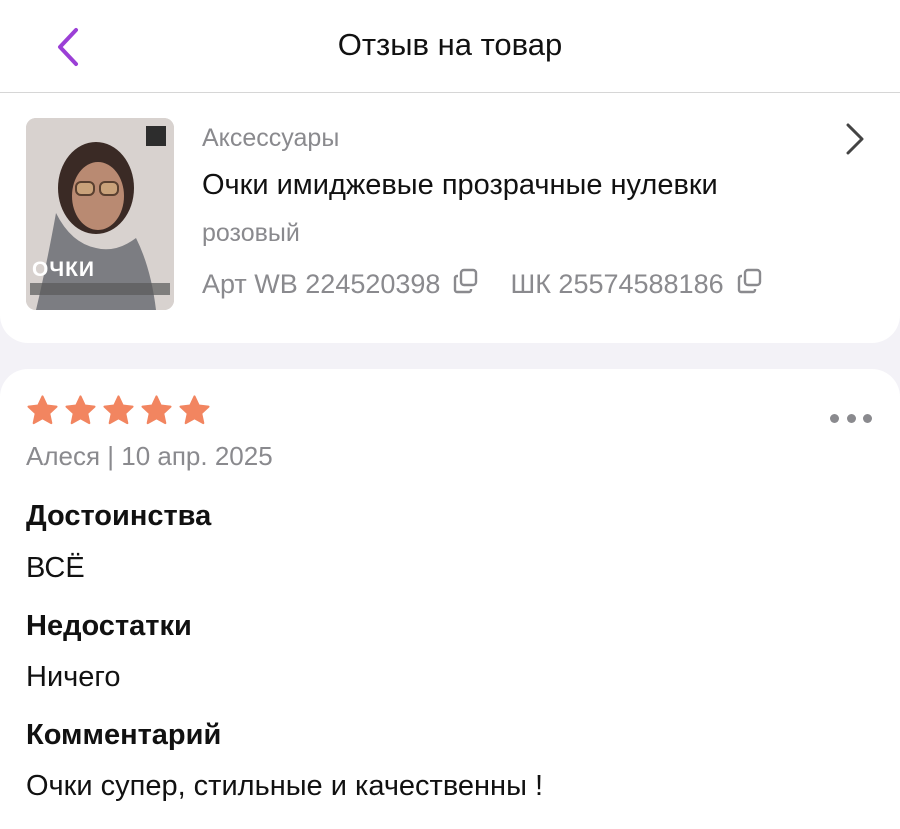 Image resolution: width=900 pixels, height=829 pixels. Describe the element at coordinates (285, 786) in the screenshot. I see `comment-text: Очки супер, стильные и качественны !` at that location.